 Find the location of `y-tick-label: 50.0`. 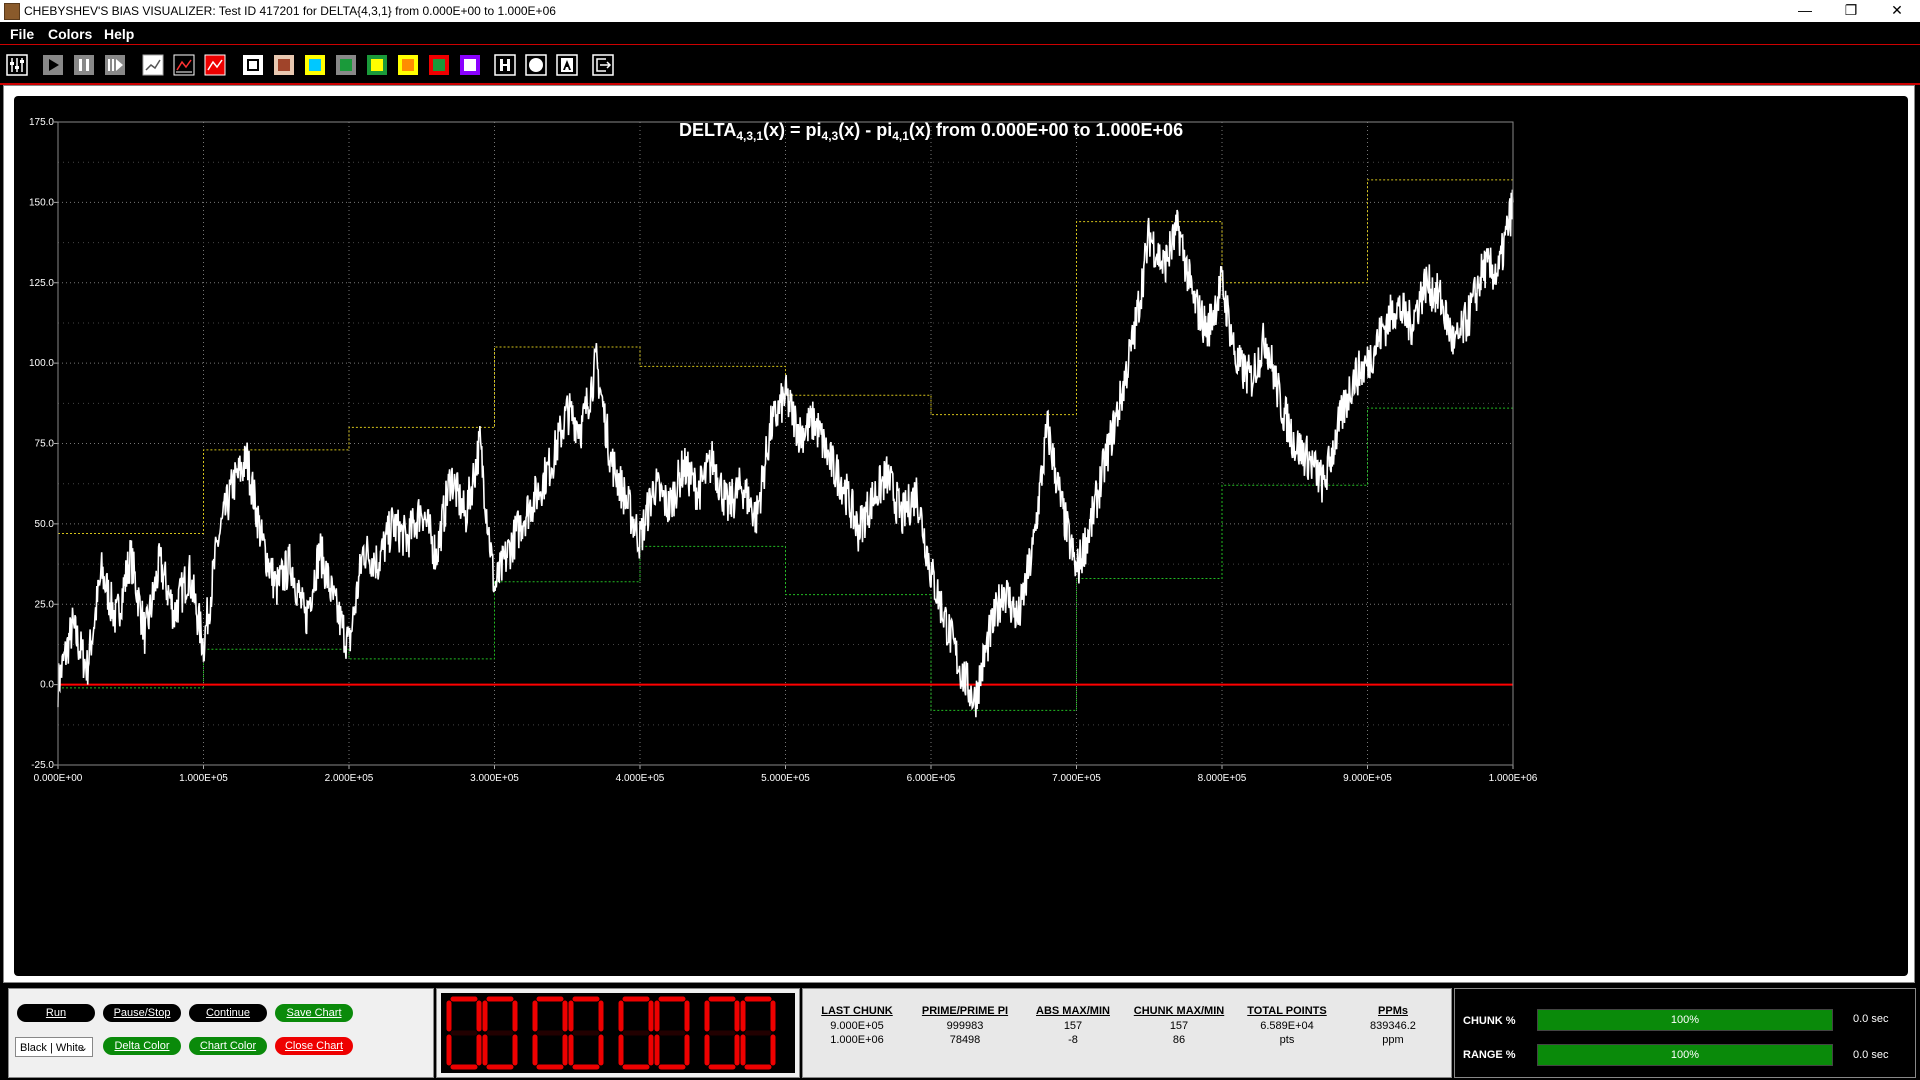

y-tick-label: 50.0 is located at coordinates (45, 524).